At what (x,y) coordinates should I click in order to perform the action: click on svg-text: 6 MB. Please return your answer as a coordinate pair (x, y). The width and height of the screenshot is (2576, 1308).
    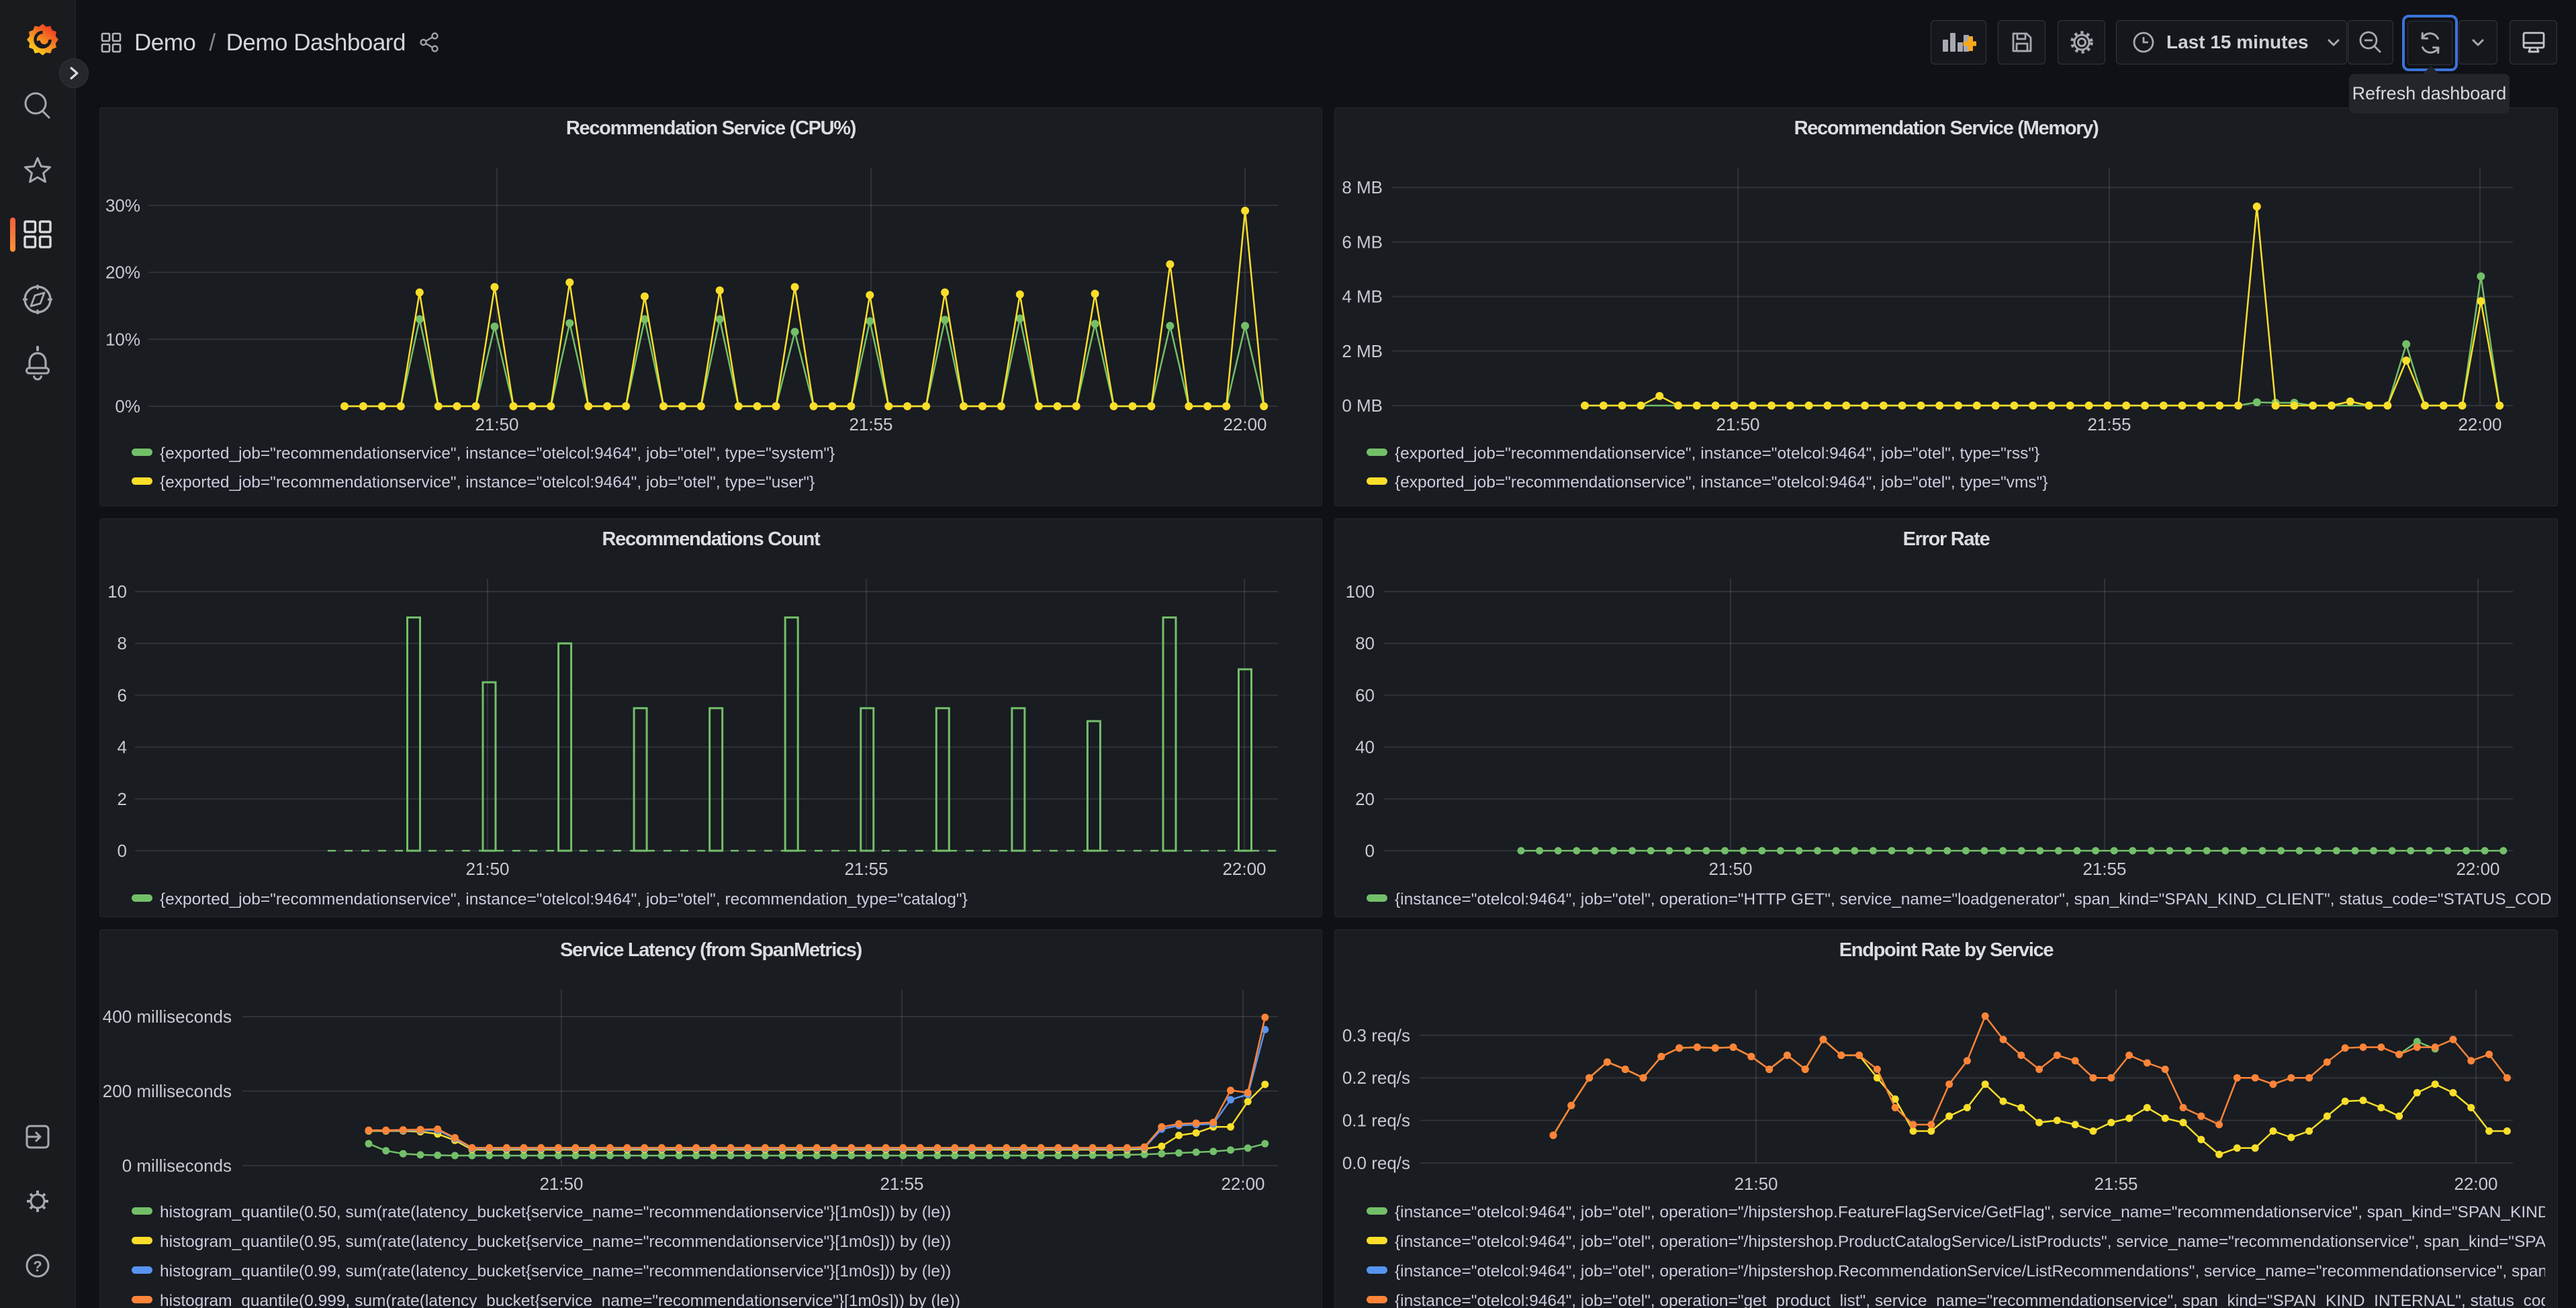
    Looking at the image, I should click on (1362, 242).